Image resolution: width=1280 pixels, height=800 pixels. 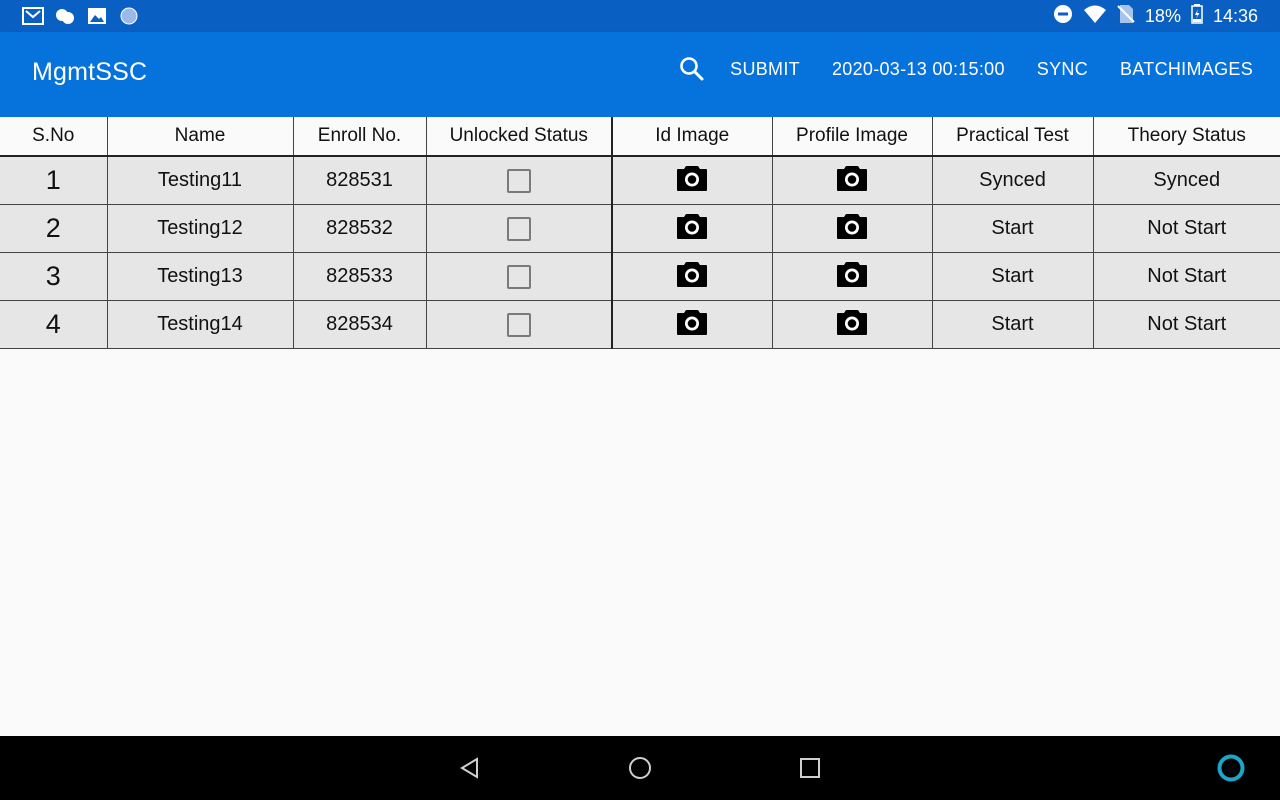 I want to click on batchimages-button: BATCHIMAGES, so click(x=1192, y=69).